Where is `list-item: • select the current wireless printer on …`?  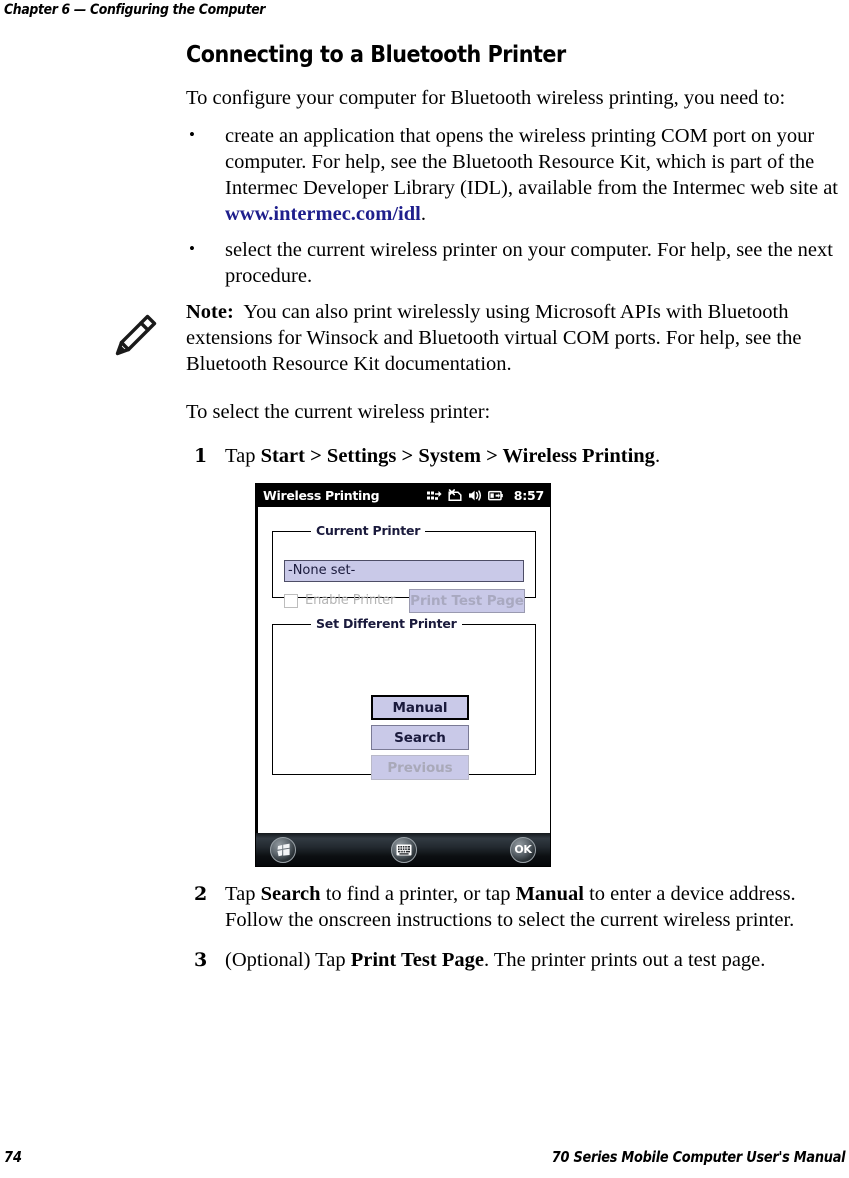
list-item: • select the current wireless printer on … is located at coordinates (517, 263).